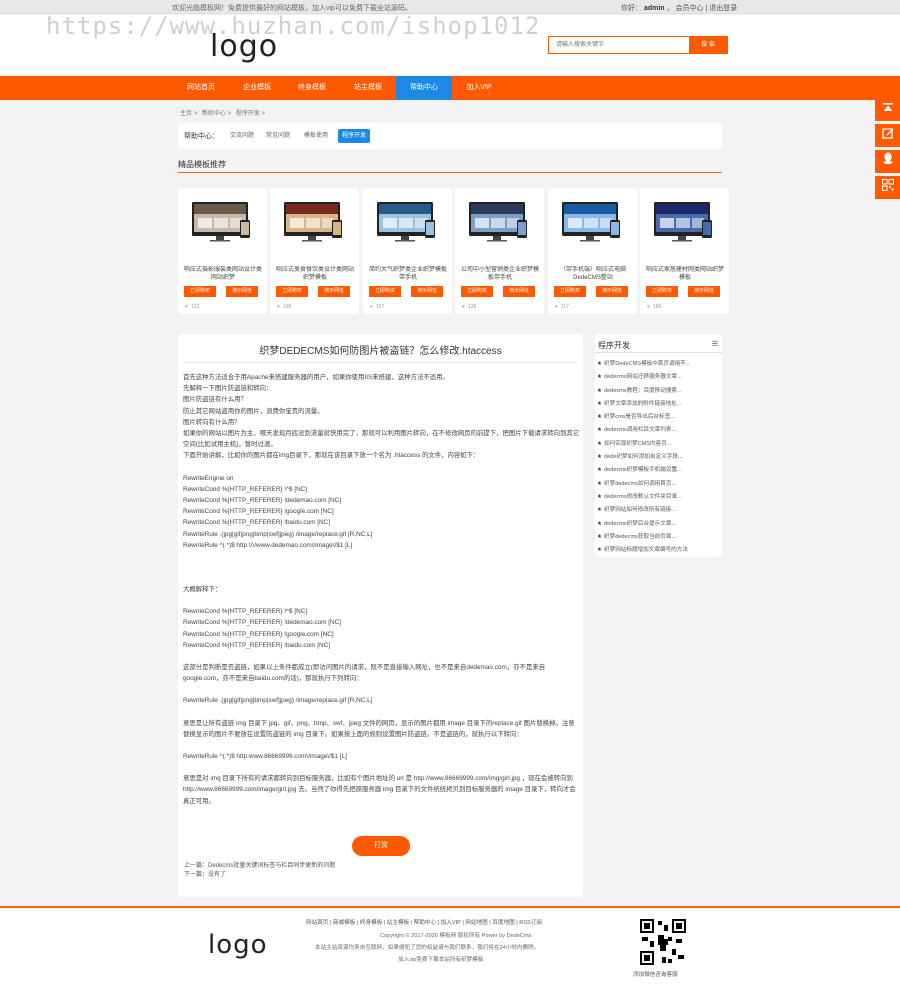 The image size is (900, 986). What do you see at coordinates (293, 26) in the screenshot?
I see `watermark-text: https://www.huzhan.com/ishop1012` at bounding box center [293, 26].